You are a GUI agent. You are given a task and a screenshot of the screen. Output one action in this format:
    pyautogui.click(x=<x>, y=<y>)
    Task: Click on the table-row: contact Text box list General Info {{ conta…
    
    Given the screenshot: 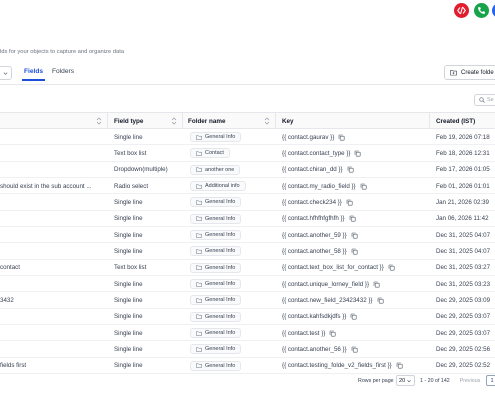 What is the action you would take?
    pyautogui.click(x=247, y=268)
    